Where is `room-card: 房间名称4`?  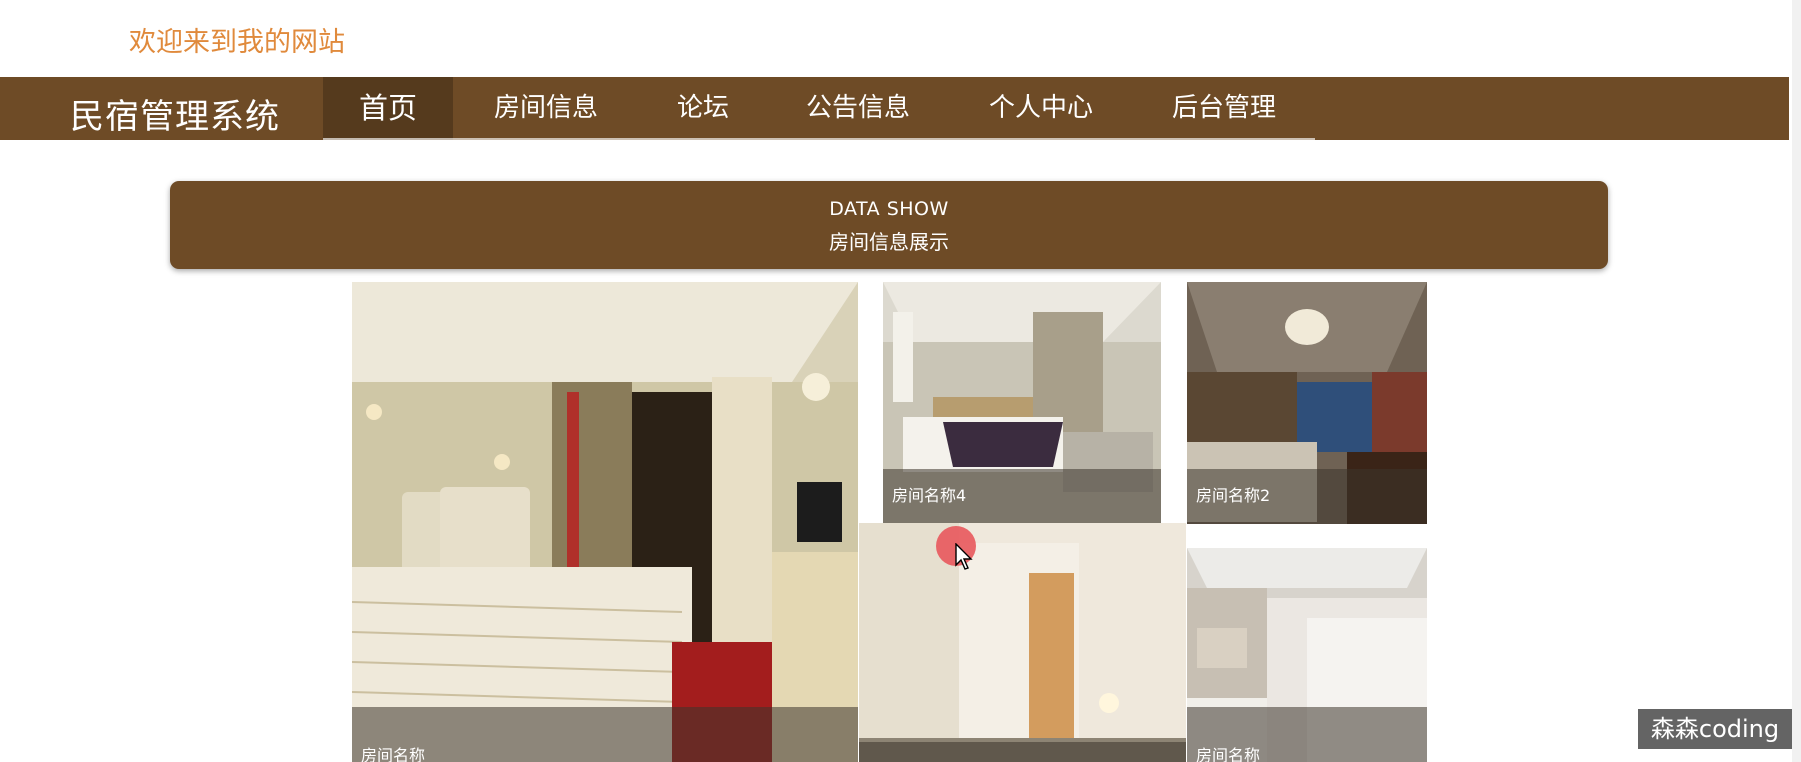
room-card: 房间名称4 is located at coordinates (1022, 403).